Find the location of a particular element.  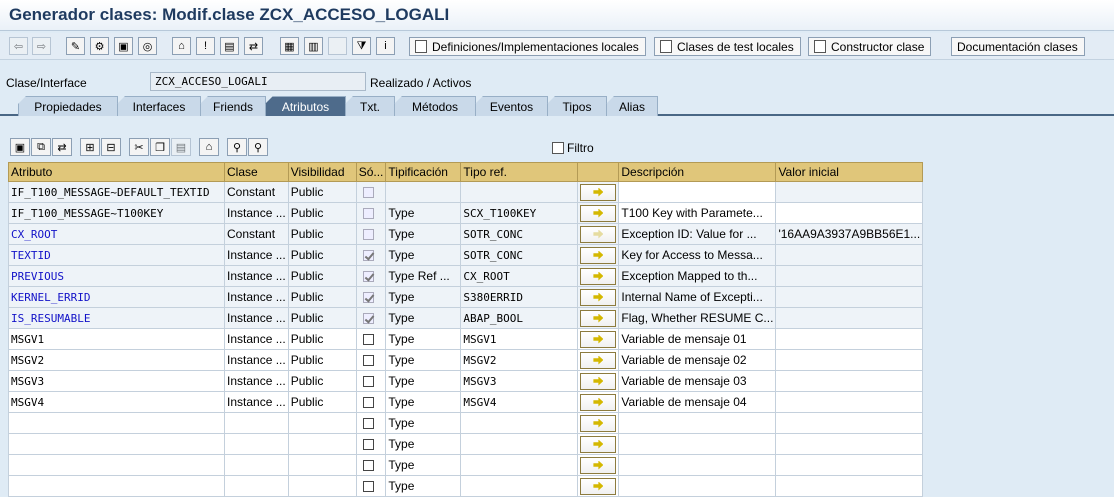

copy-icon: ⧉ is located at coordinates (41, 147).